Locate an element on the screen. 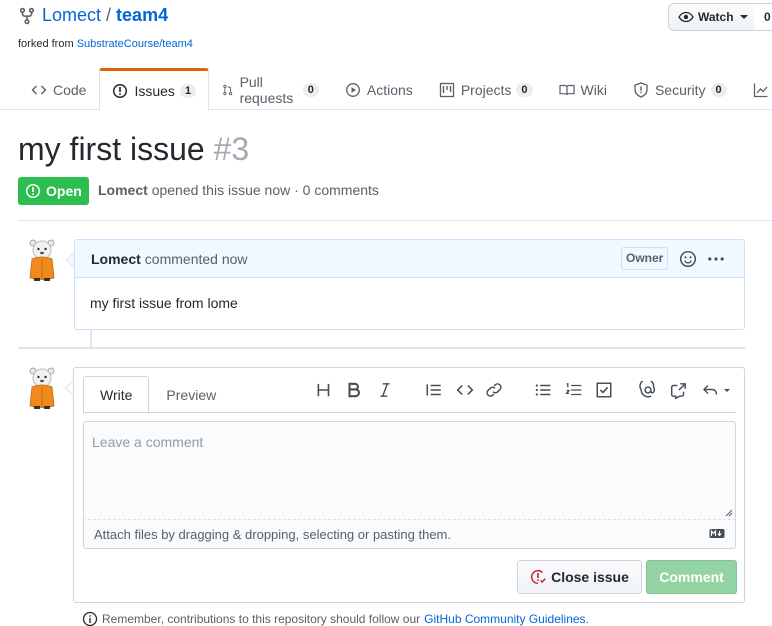 The width and height of the screenshot is (772, 626). cross-reference-icon is located at coordinates (679, 390).